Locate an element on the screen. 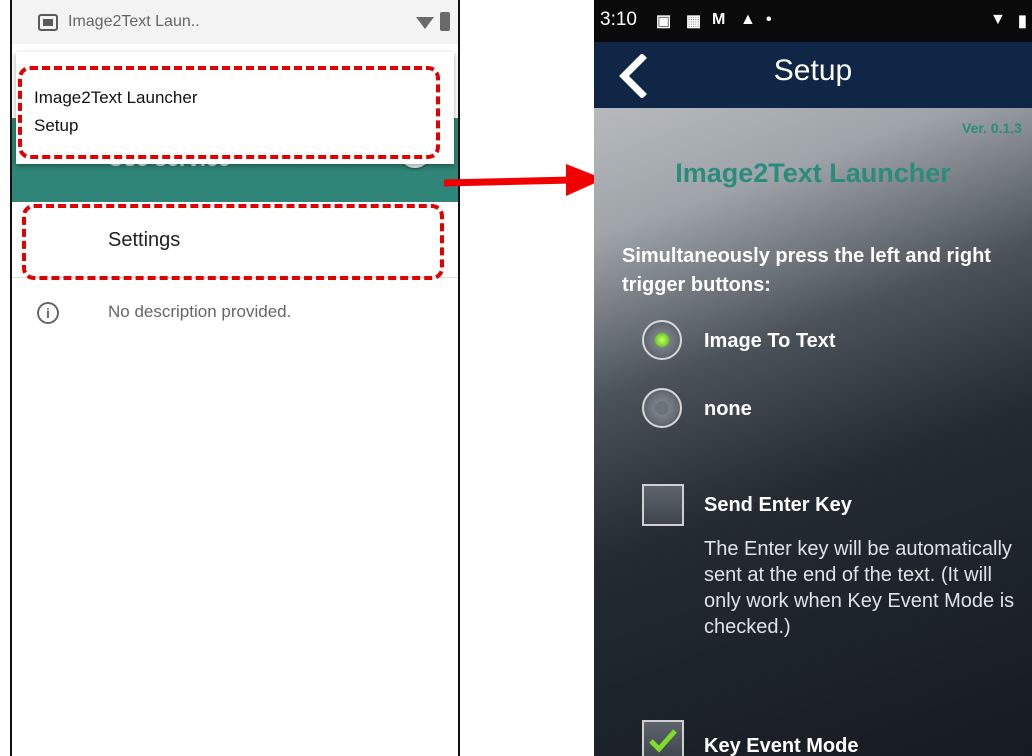 The height and width of the screenshot is (756, 1032). app-icon is located at coordinates (48, 22).